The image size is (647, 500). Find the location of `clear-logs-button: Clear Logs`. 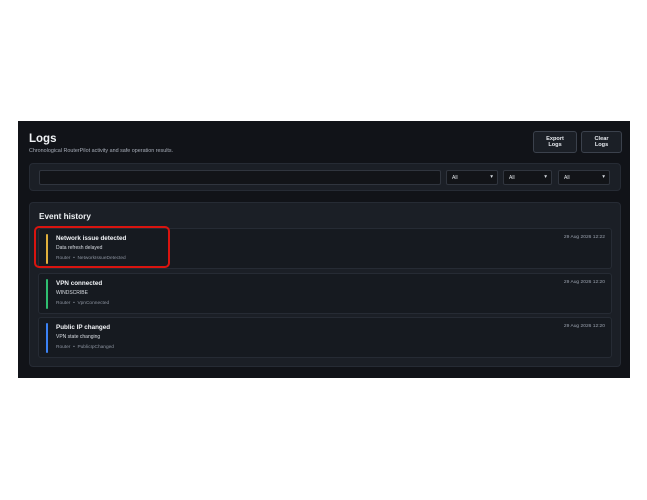

clear-logs-button: Clear Logs is located at coordinates (601, 142).